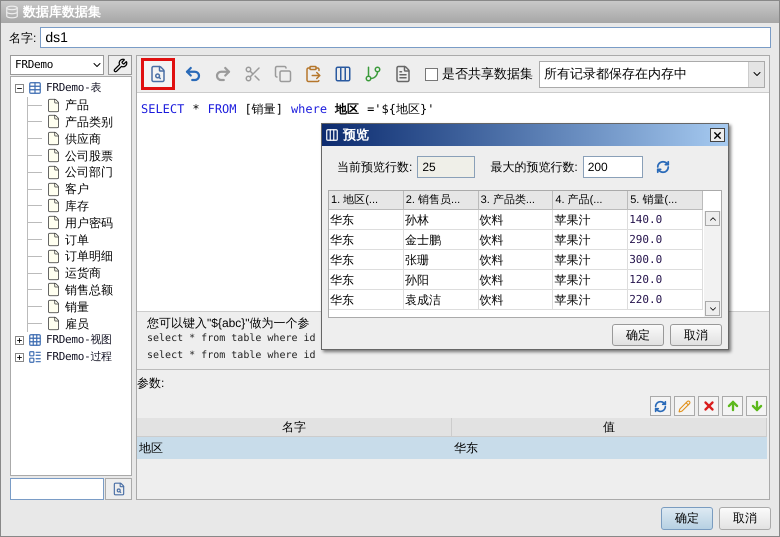 This screenshot has height=537, width=780. What do you see at coordinates (487, 74) in the screenshot?
I see `share-label: 是否共享数据集` at bounding box center [487, 74].